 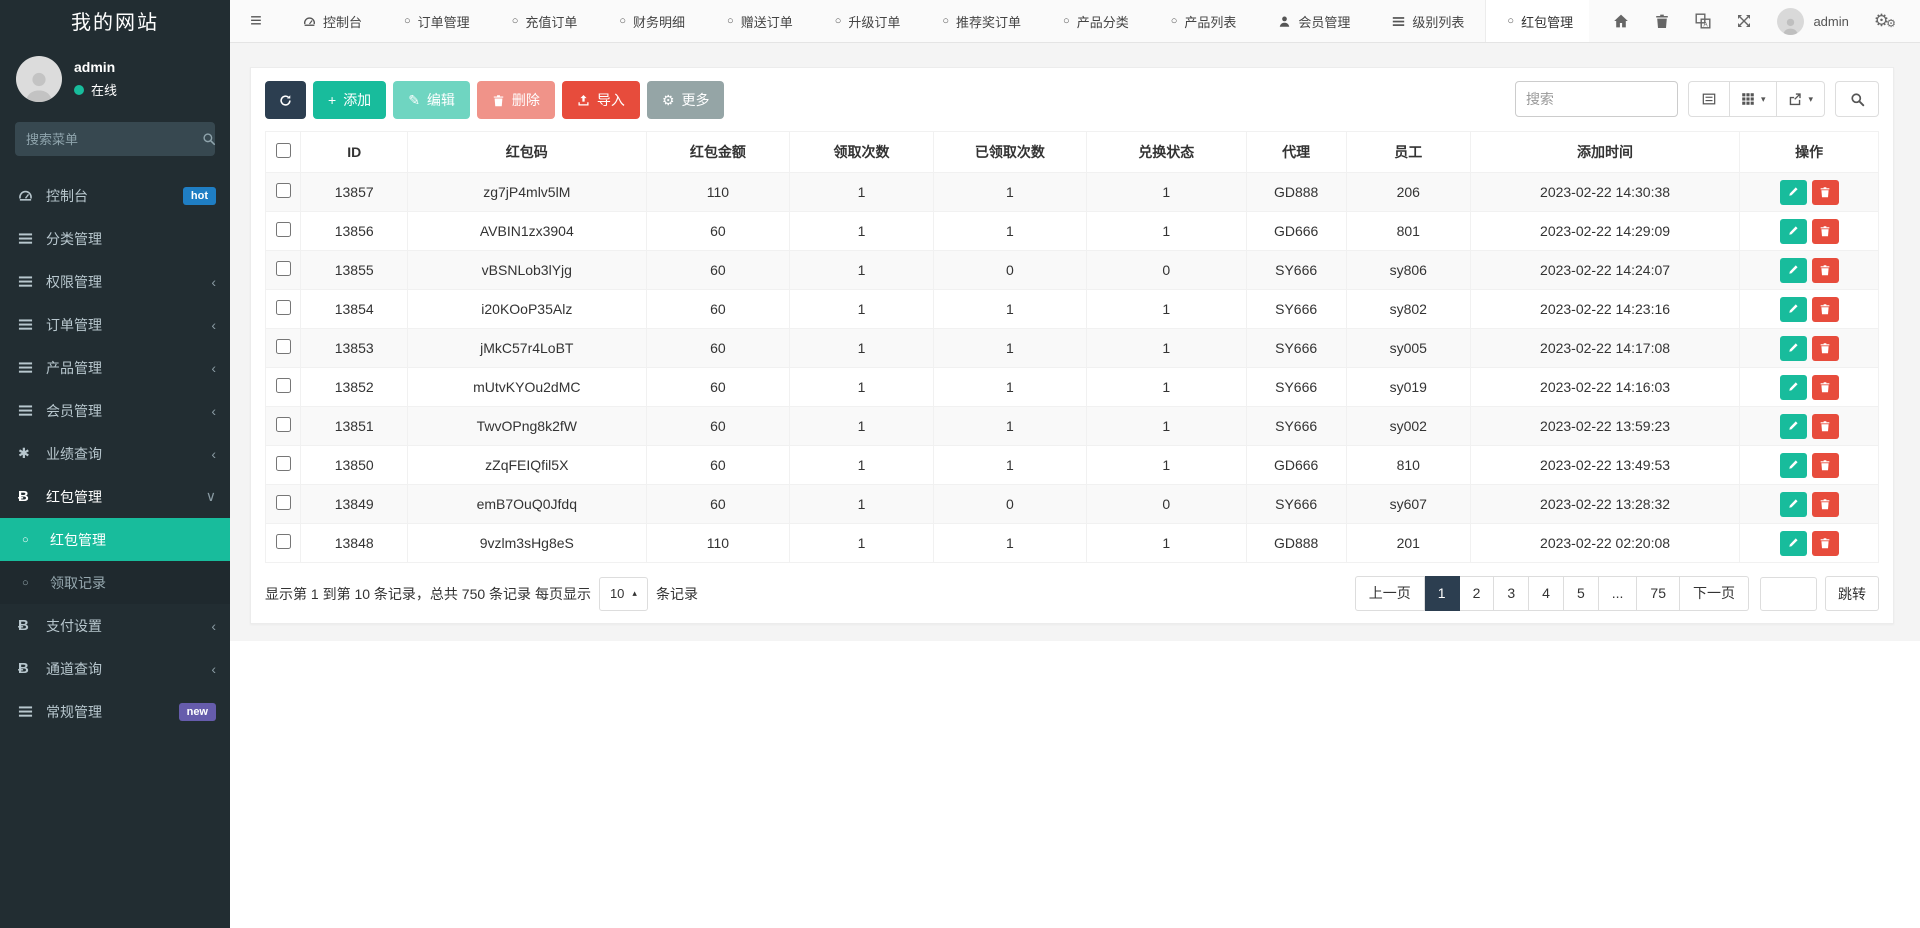 What do you see at coordinates (115, 410) in the screenshot?
I see `sidebar-item-5: 会员管理 ‹` at bounding box center [115, 410].